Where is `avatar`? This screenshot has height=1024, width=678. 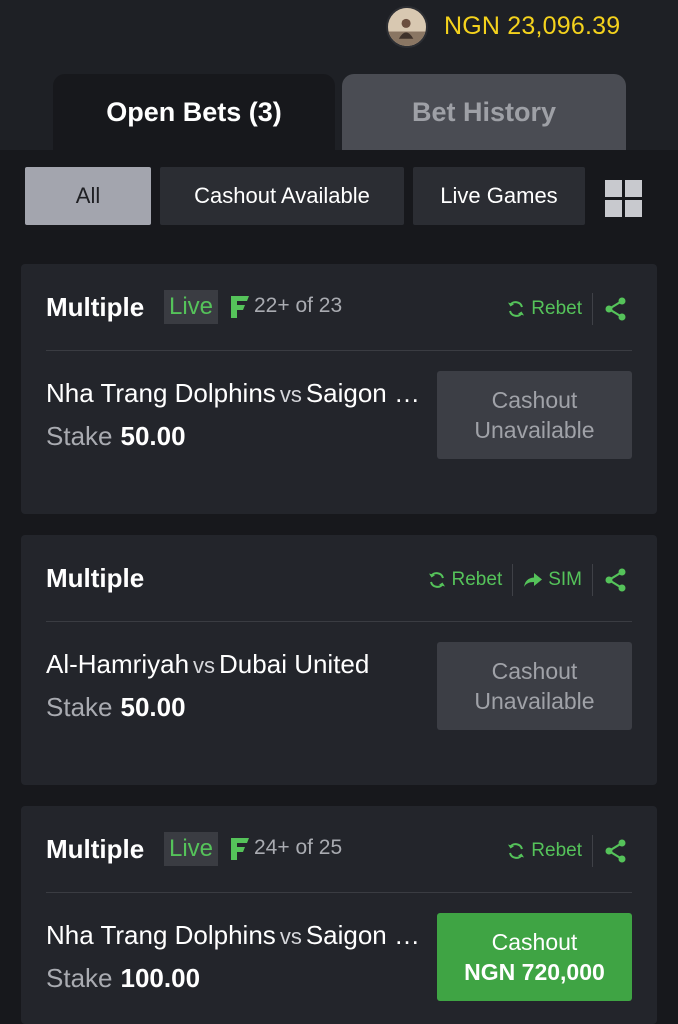
avatar is located at coordinates (407, 27).